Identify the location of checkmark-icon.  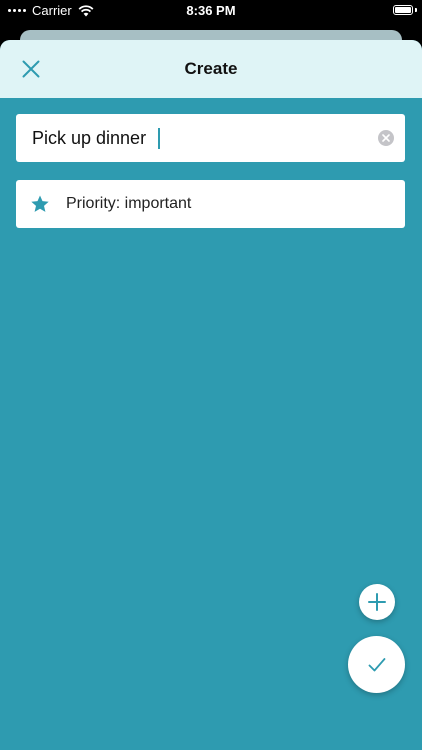
(376, 664).